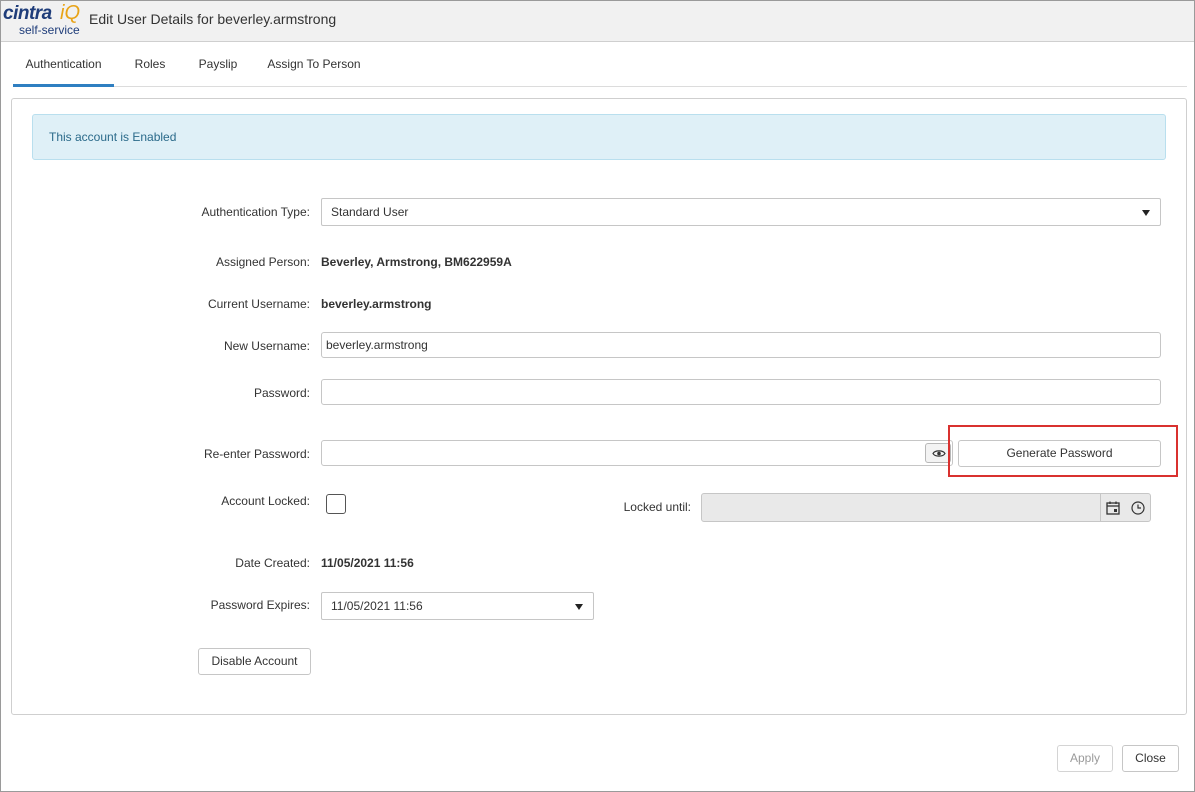  I want to click on disable-account-button: Disable Account, so click(254, 661).